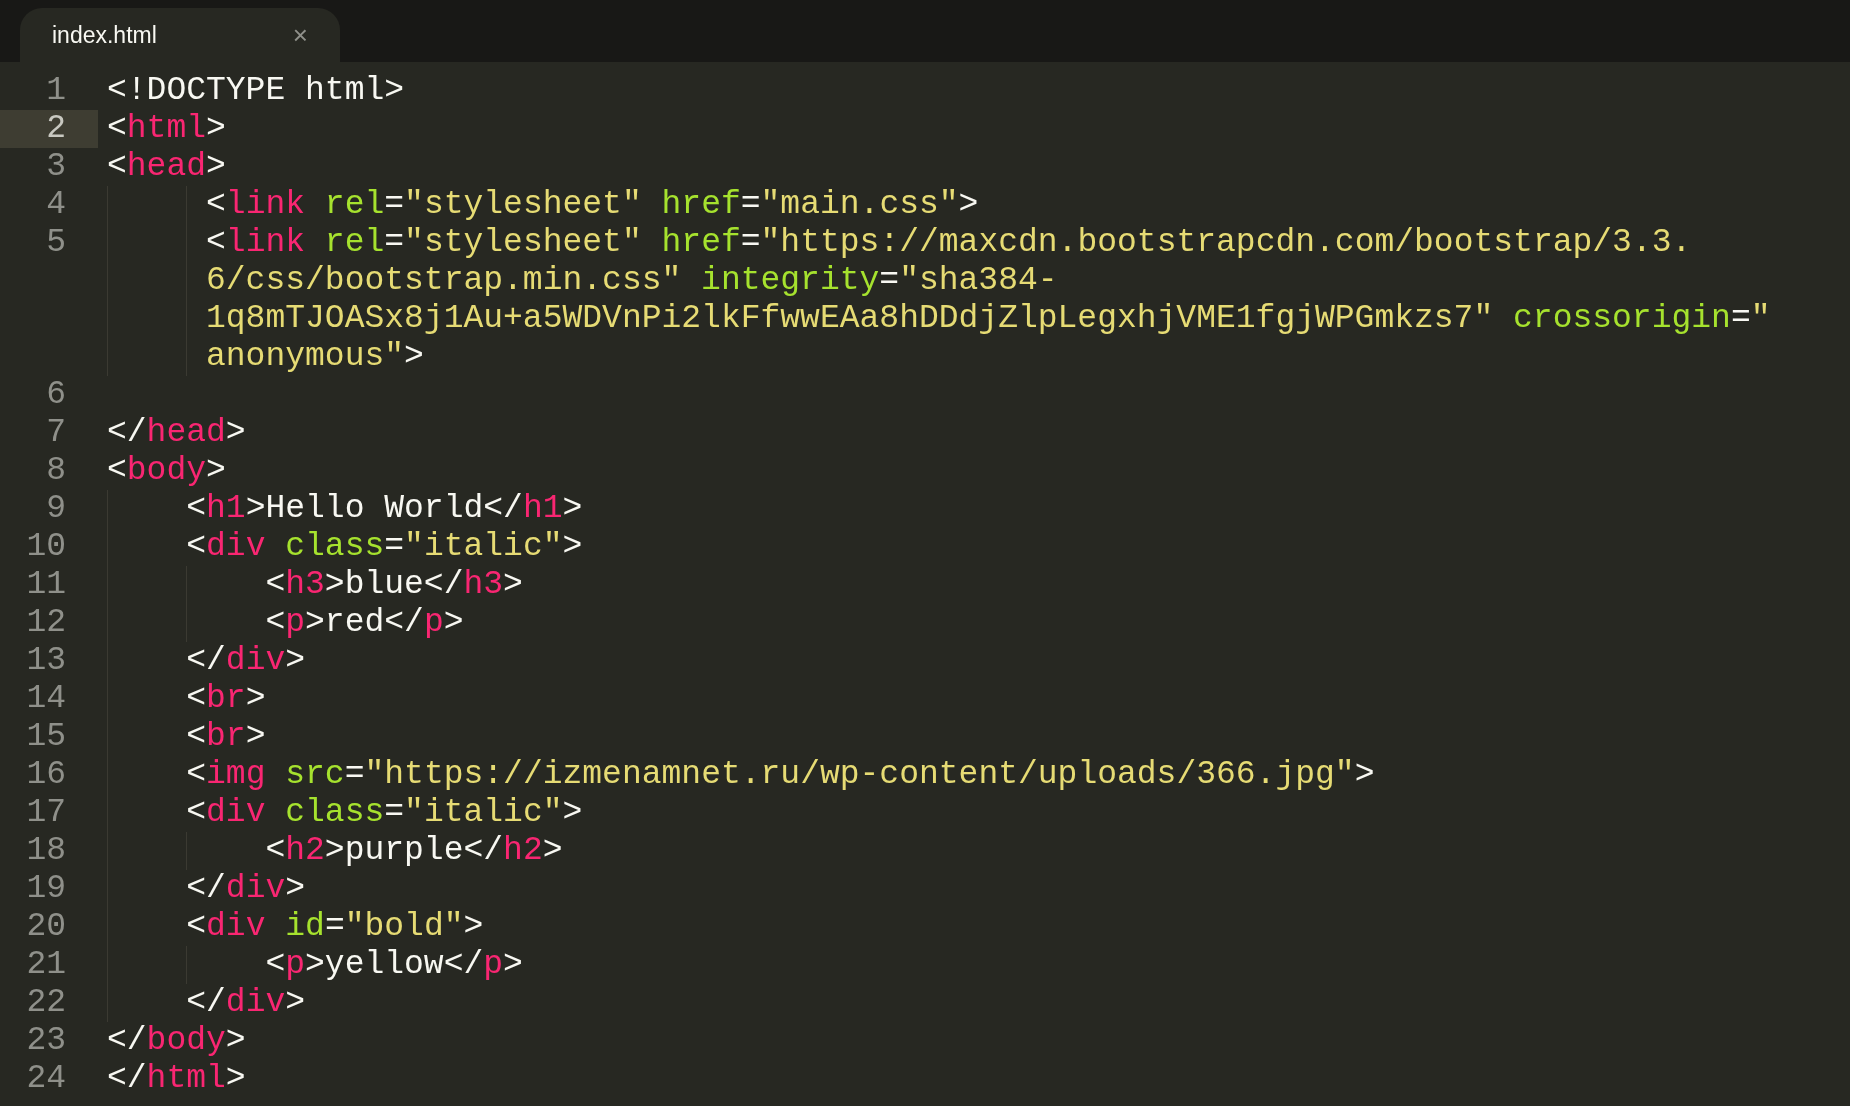 Image resolution: width=1850 pixels, height=1106 pixels. Describe the element at coordinates (780, 775) in the screenshot. I see `code-line: <img src="https://izmenamnet.ru/wp-content/uploads/366.jpg">` at that location.